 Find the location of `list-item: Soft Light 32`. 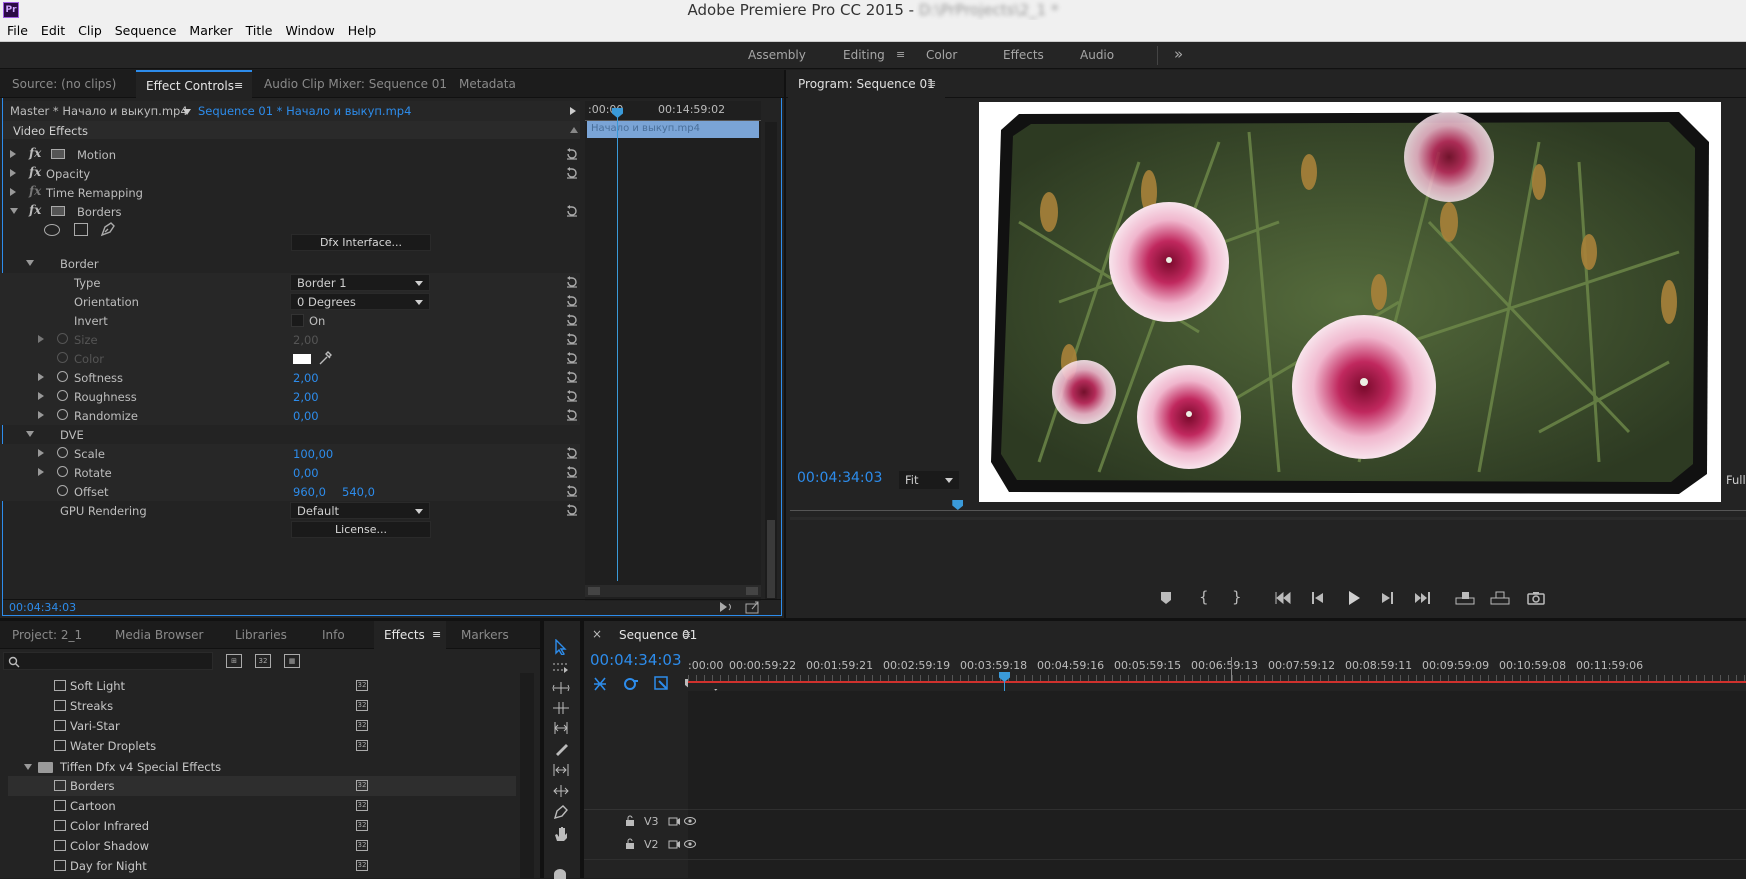

list-item: Soft Light 32 is located at coordinates (262, 686).